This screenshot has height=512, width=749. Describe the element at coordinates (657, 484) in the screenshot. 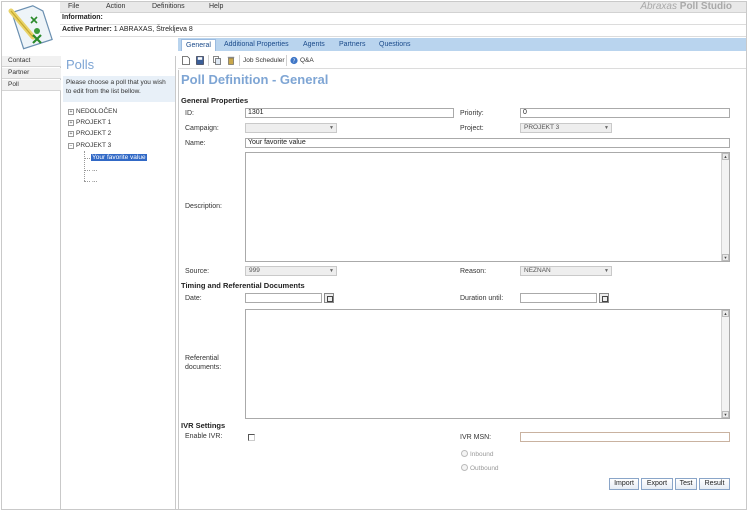

I see `export-button: Export` at that location.